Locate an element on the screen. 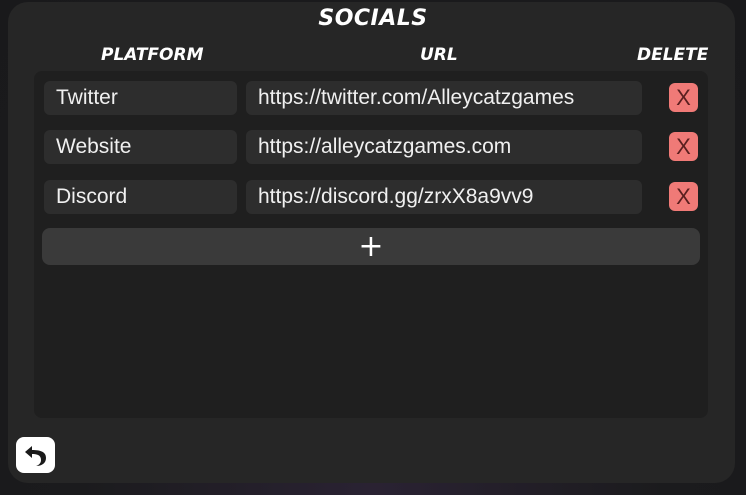  url-input: https://twitter.com/Alleycatzgames is located at coordinates (444, 98).